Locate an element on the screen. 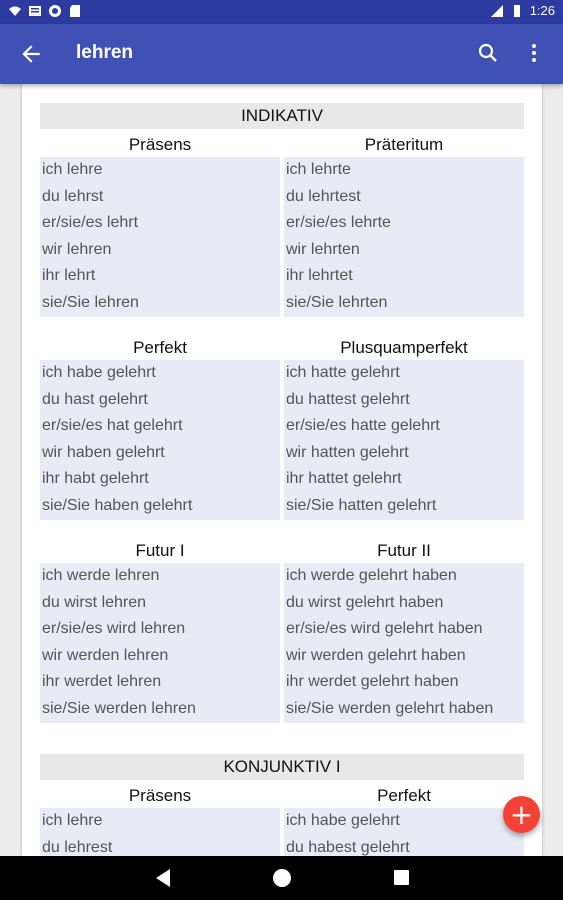  conjugation-row: ich hatte gelehrt is located at coordinates (343, 372).